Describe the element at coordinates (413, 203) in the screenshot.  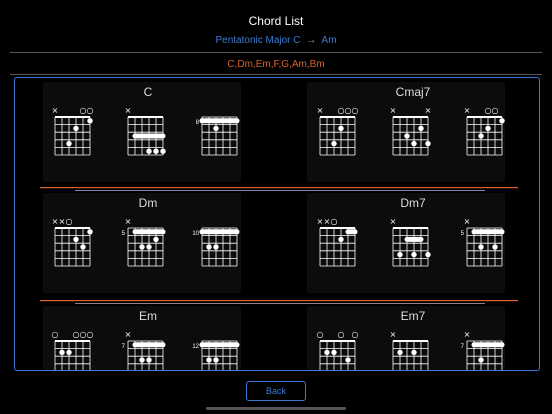
I see `chord-name: Dm7` at that location.